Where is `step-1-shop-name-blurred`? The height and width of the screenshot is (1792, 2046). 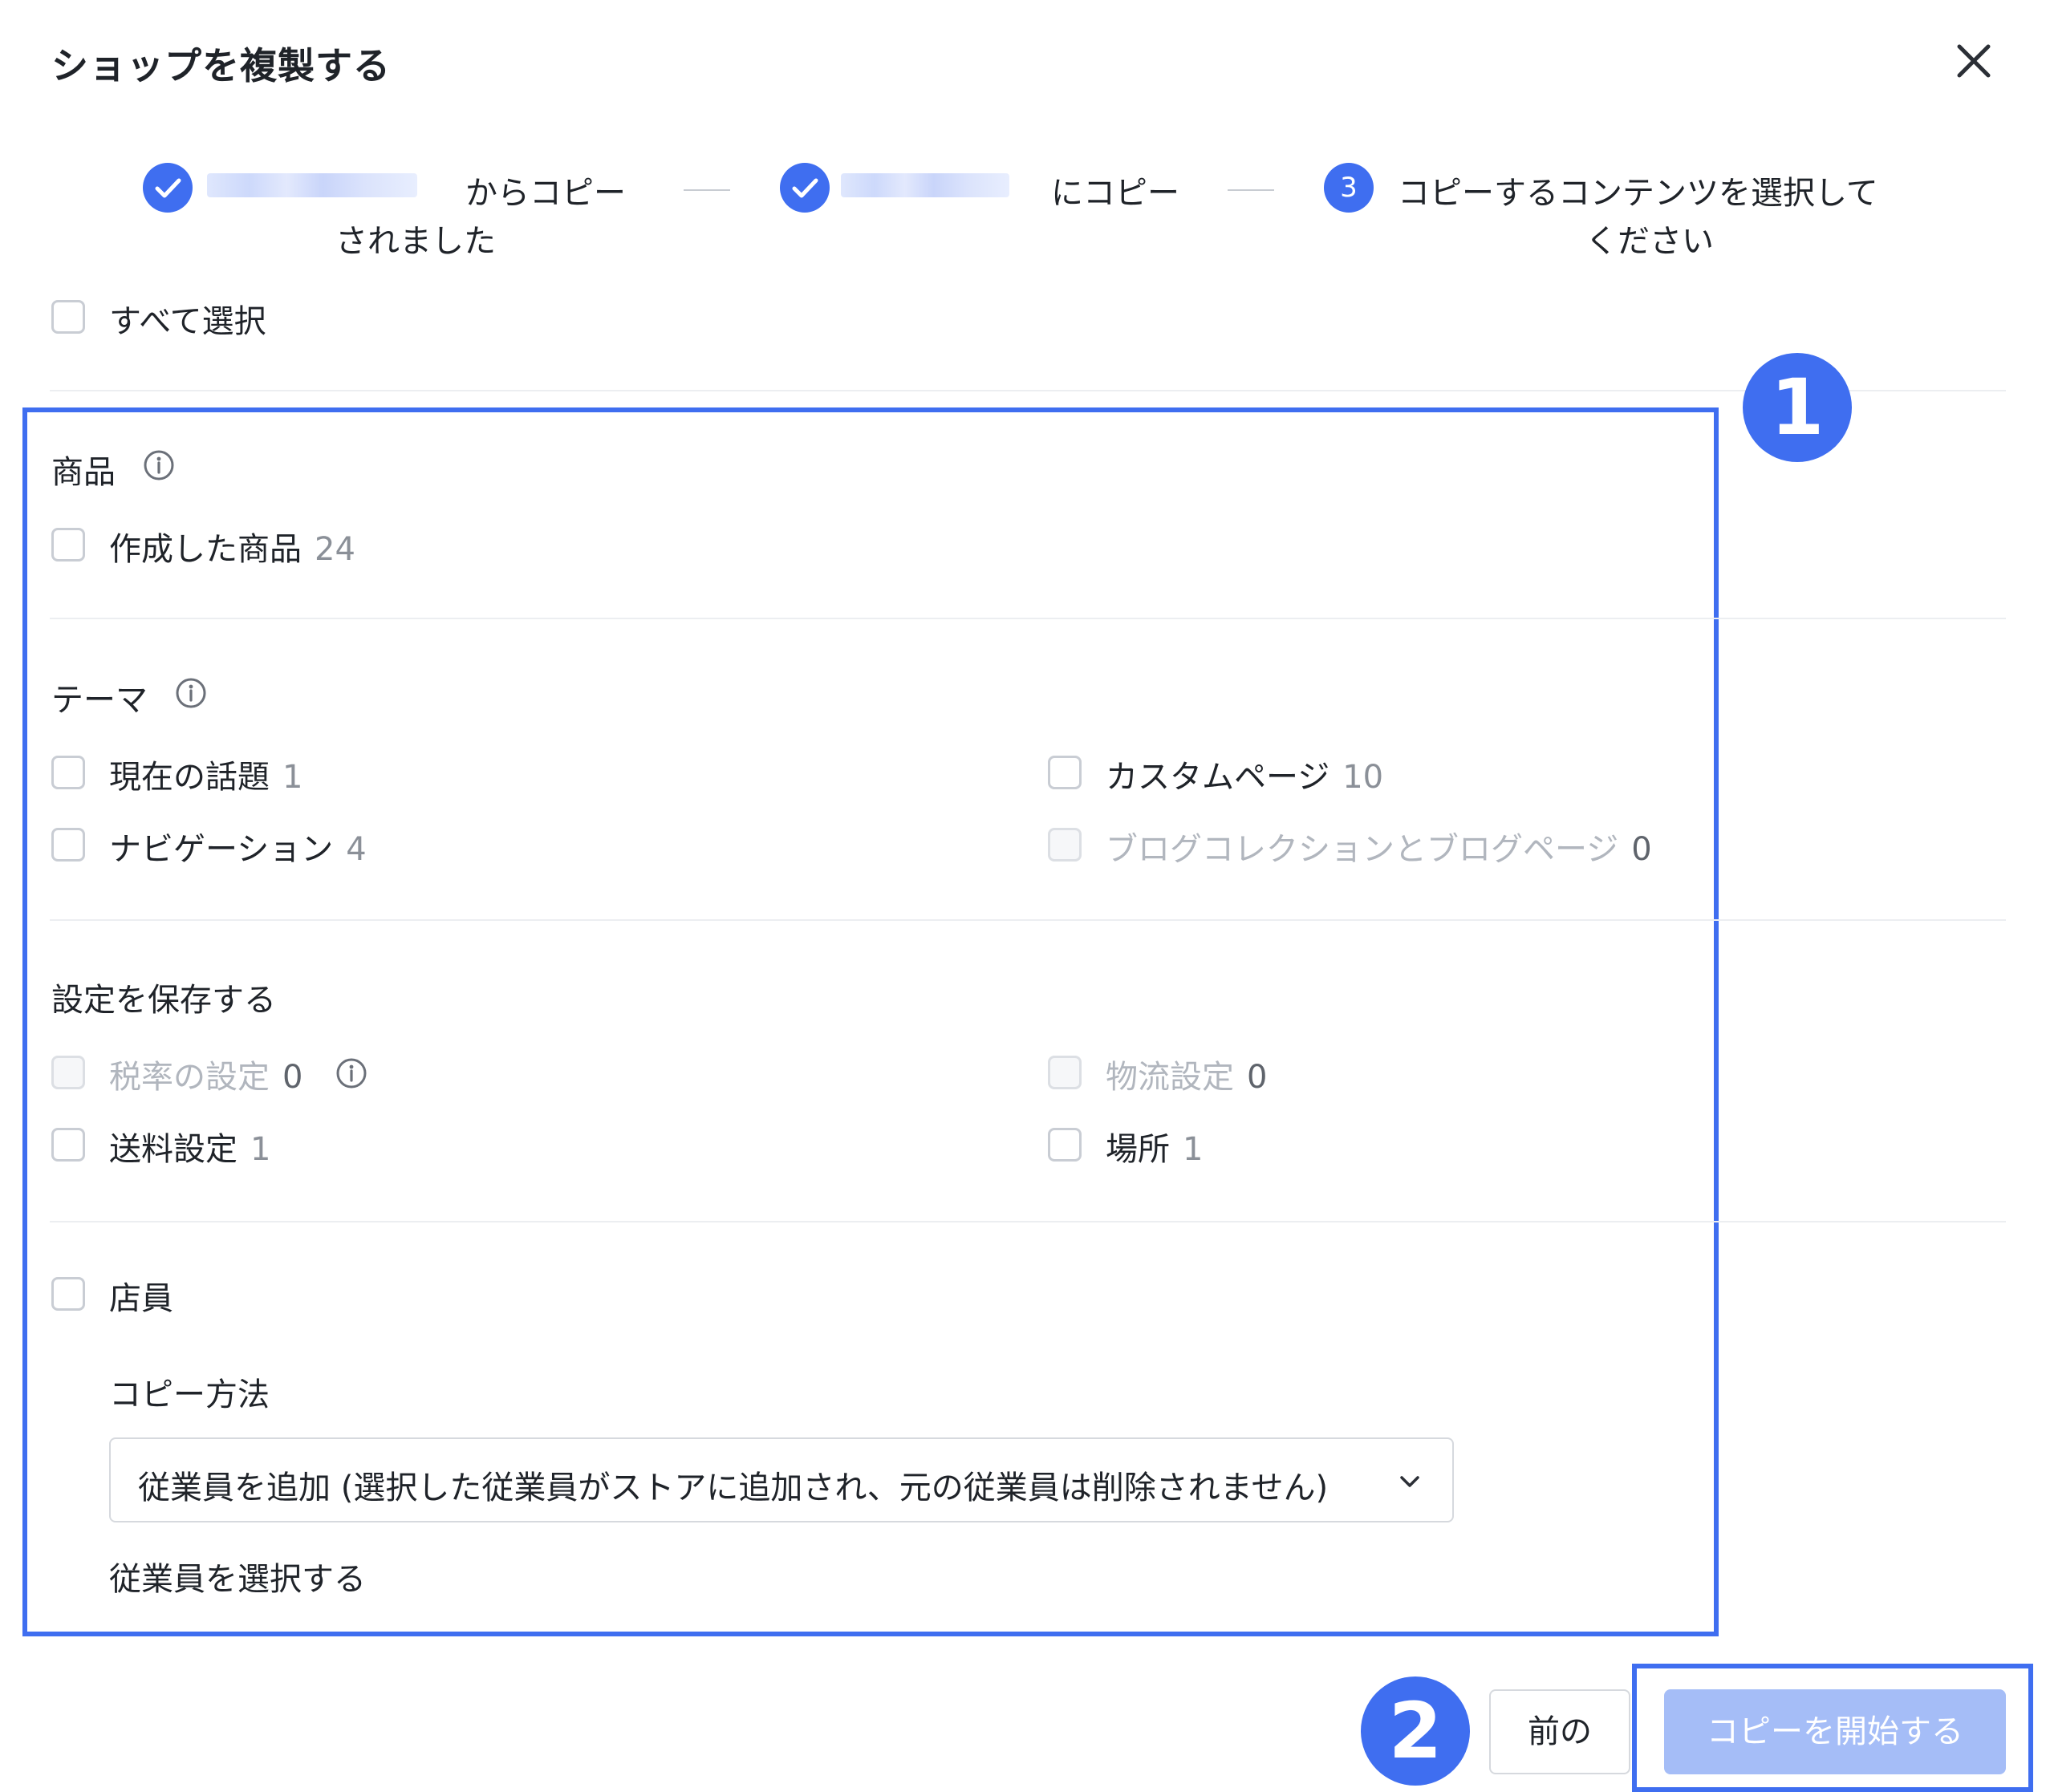
step-1-shop-name-blurred is located at coordinates (312, 185).